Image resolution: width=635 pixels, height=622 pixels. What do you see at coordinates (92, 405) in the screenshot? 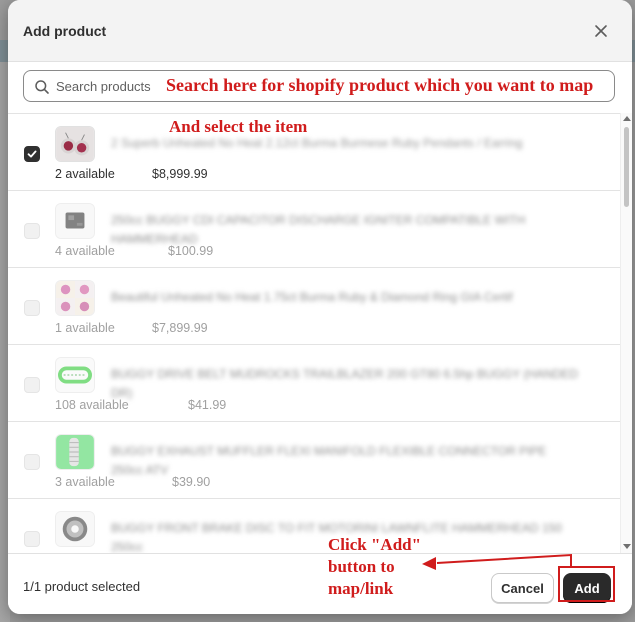
I see `product-availability: 108 available` at bounding box center [92, 405].